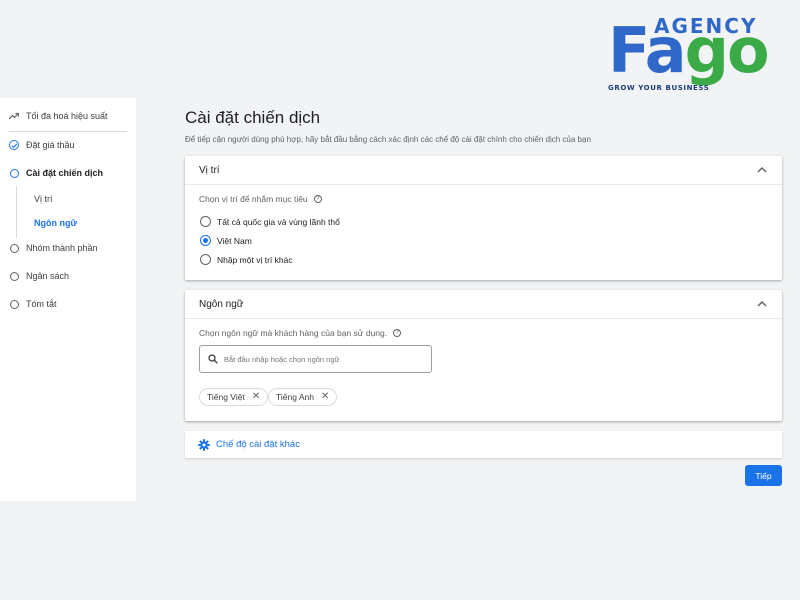 The height and width of the screenshot is (600, 800). Describe the element at coordinates (43, 199) in the screenshot. I see `sidebar-subitem-location: Vị trí` at that location.